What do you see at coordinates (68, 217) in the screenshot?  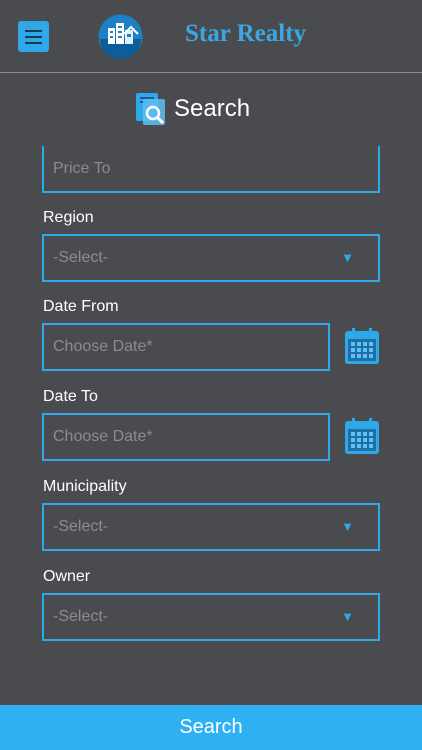 I see `region-label: Region` at bounding box center [68, 217].